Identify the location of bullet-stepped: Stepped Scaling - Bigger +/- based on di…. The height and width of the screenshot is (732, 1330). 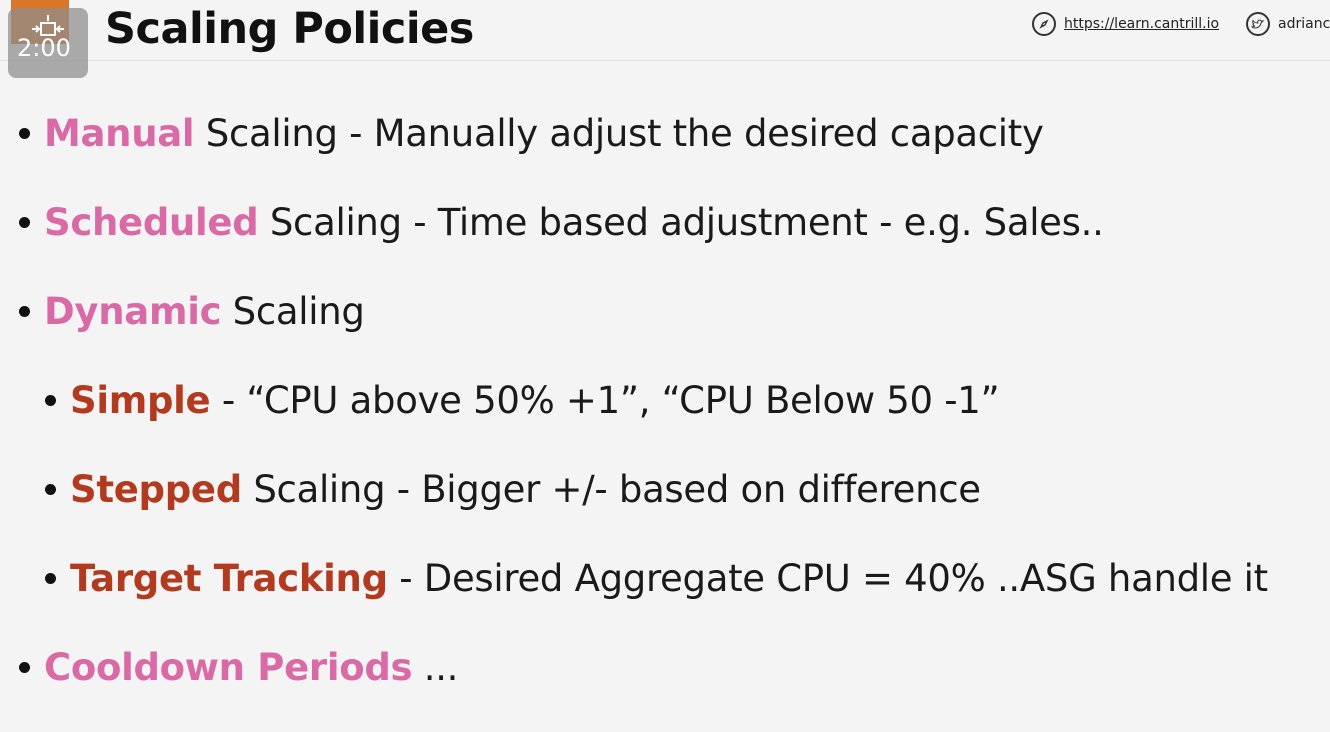
(513, 489).